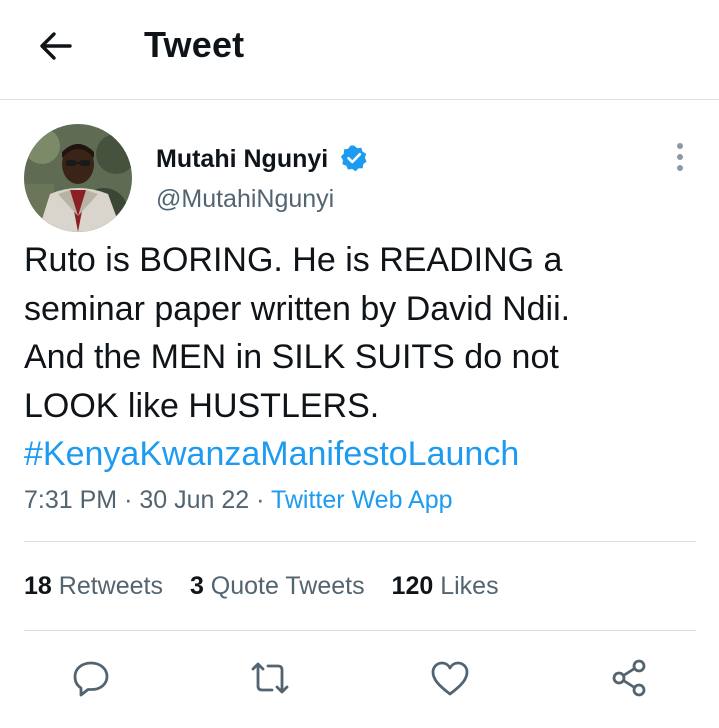 The image size is (719, 728). Describe the element at coordinates (91, 678) in the screenshot. I see `reply-icon` at that location.